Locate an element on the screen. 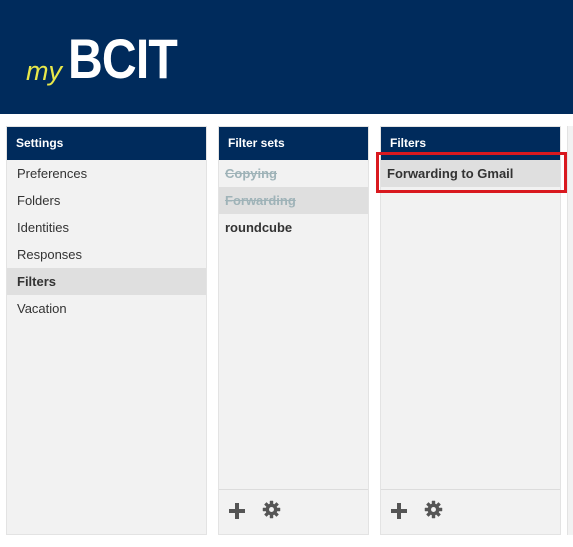  settings-item-preferences: Preferences is located at coordinates (106, 173).